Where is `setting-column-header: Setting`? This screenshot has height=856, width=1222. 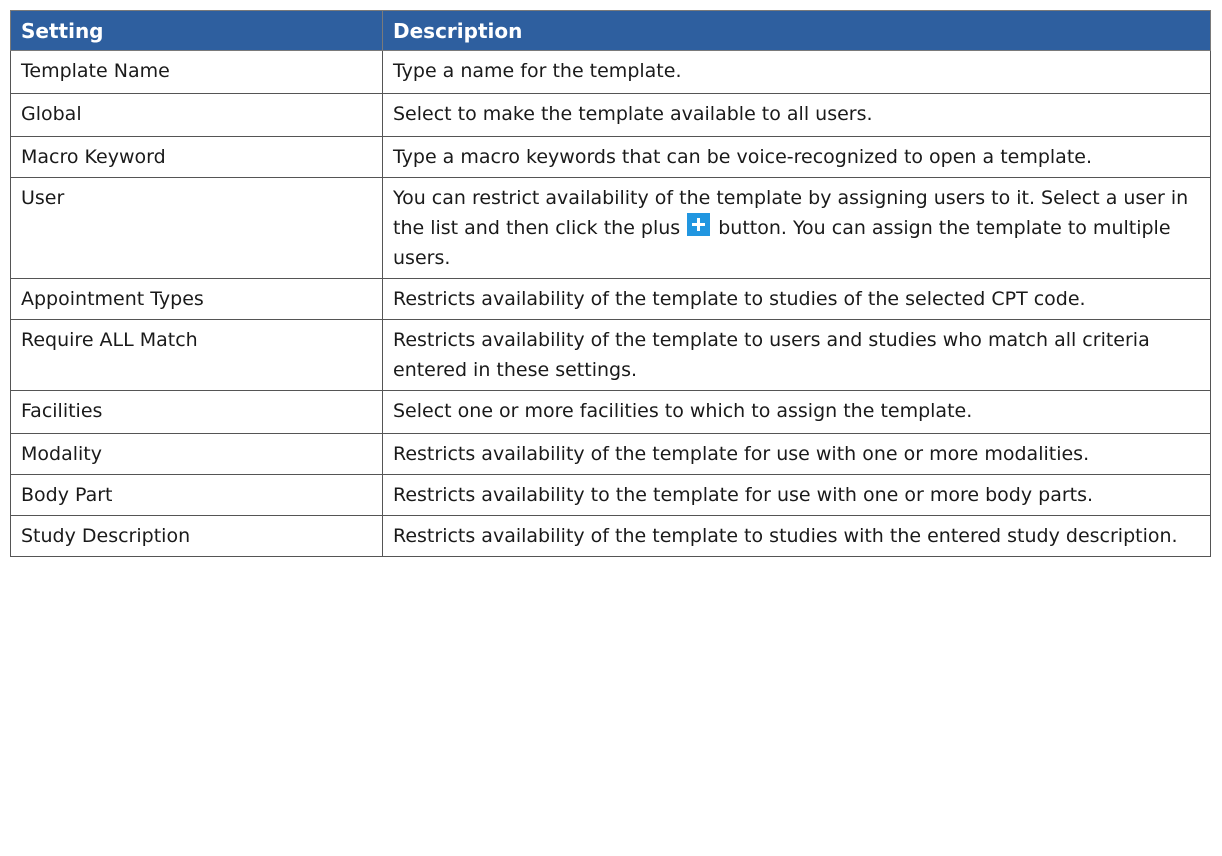 setting-column-header: Setting is located at coordinates (196, 30).